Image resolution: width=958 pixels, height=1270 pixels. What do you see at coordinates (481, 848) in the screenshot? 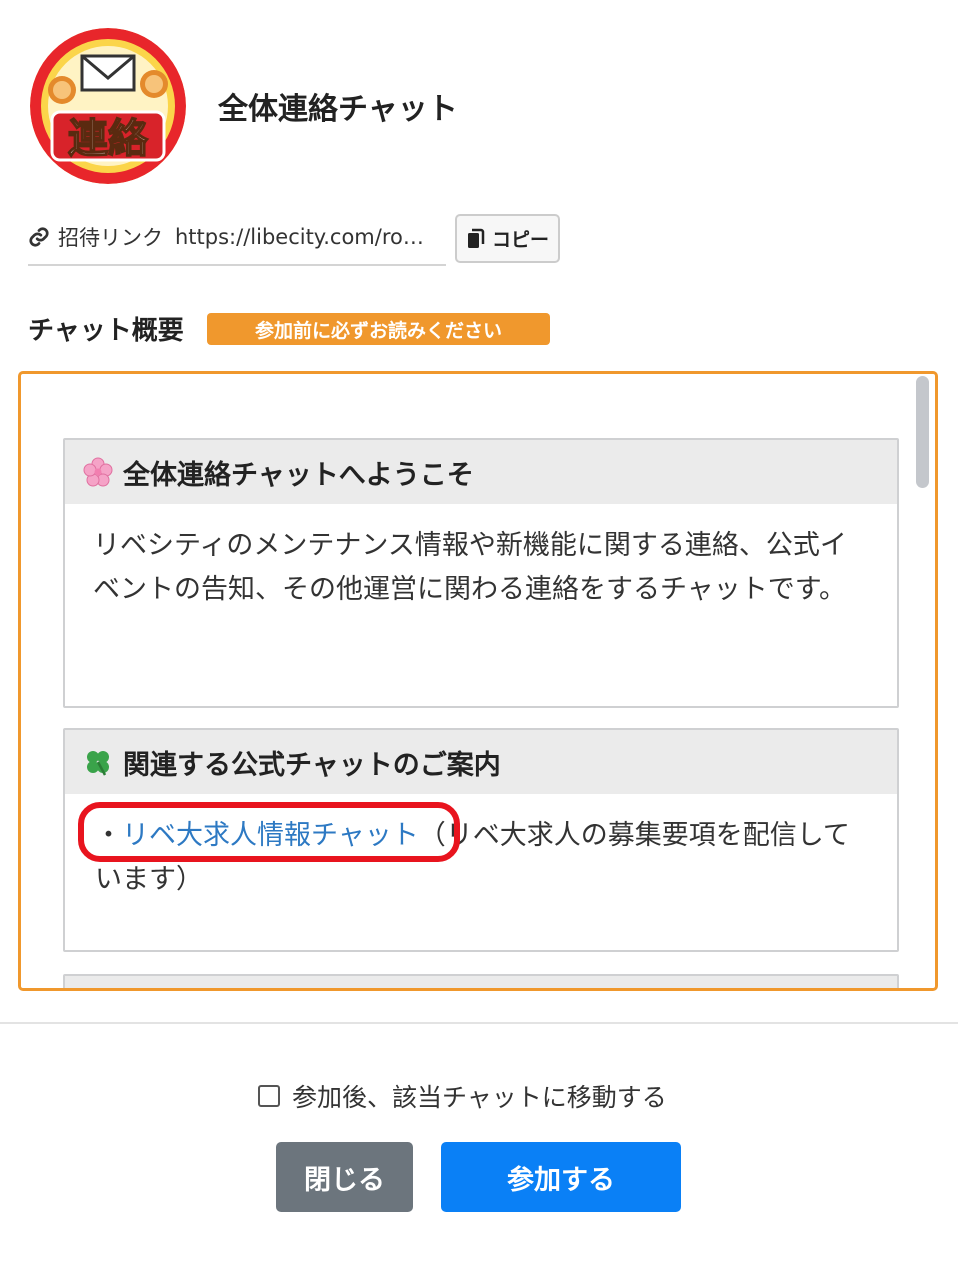
I see `related-chats-card-body: ・リベ大求人情報チャット（リベ大求人の募集要項を配信しています）` at bounding box center [481, 848].